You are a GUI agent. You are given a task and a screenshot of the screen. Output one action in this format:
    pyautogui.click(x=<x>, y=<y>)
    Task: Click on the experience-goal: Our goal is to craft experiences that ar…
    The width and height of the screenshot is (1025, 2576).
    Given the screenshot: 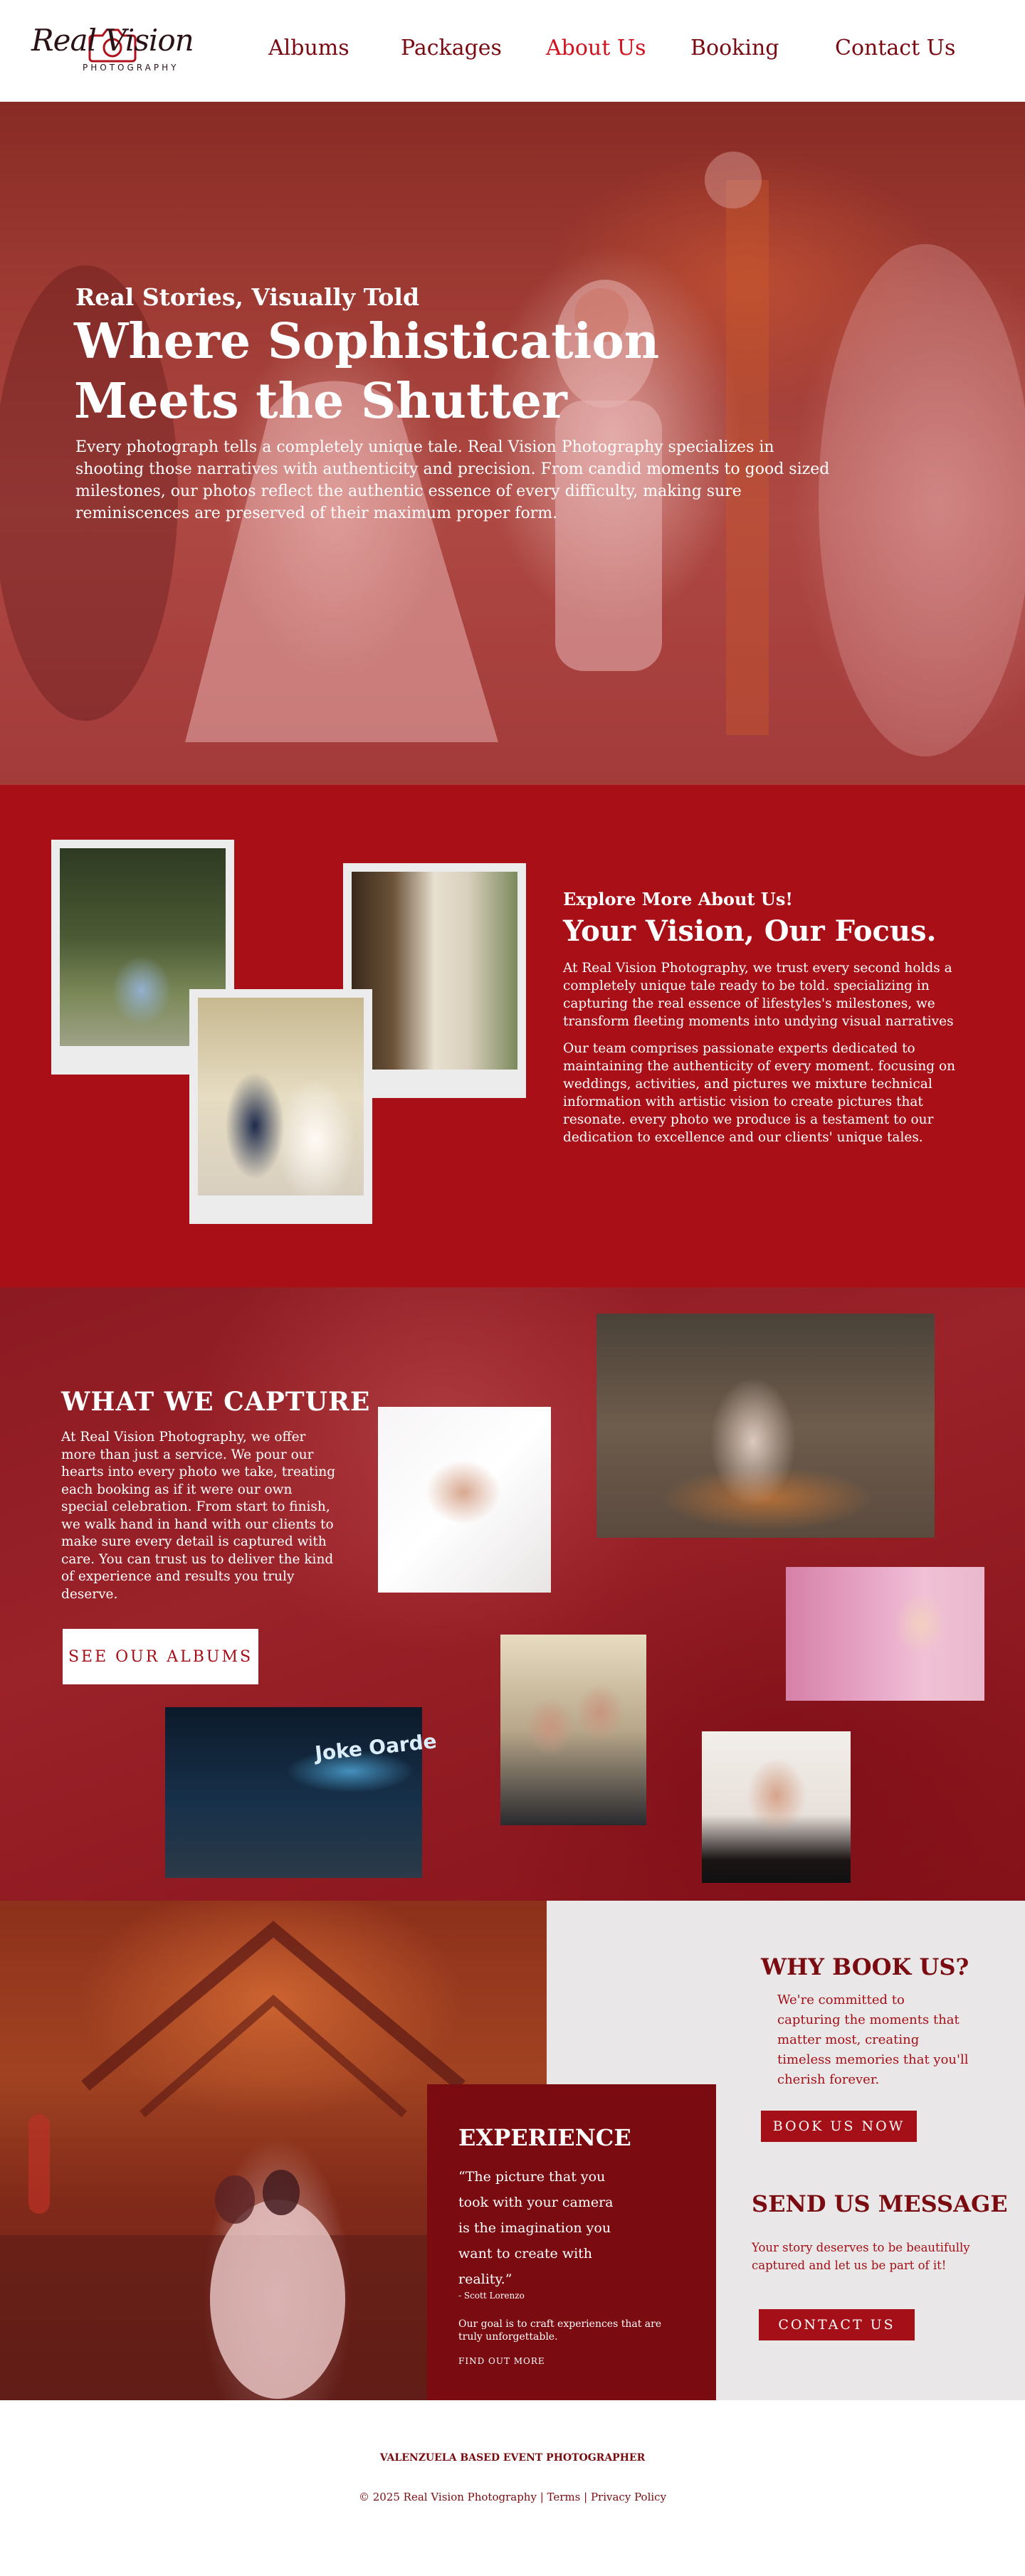 What is the action you would take?
    pyautogui.click(x=560, y=2330)
    